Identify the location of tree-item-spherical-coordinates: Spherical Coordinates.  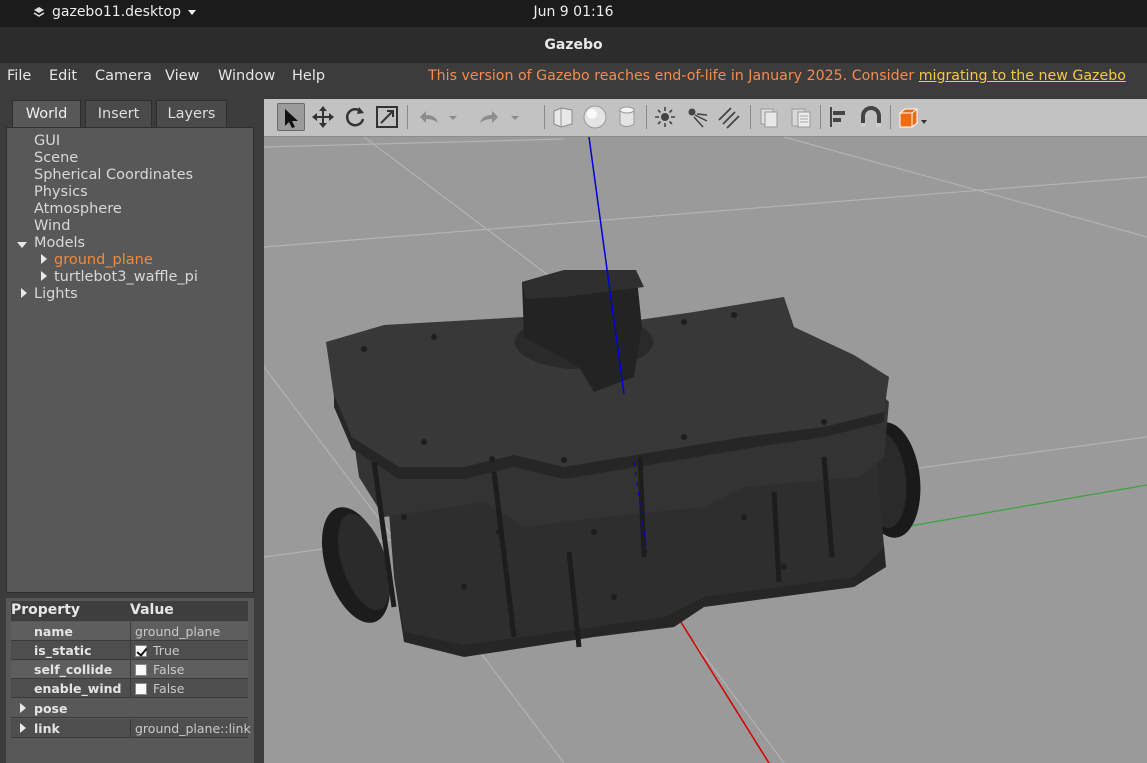
(113, 175).